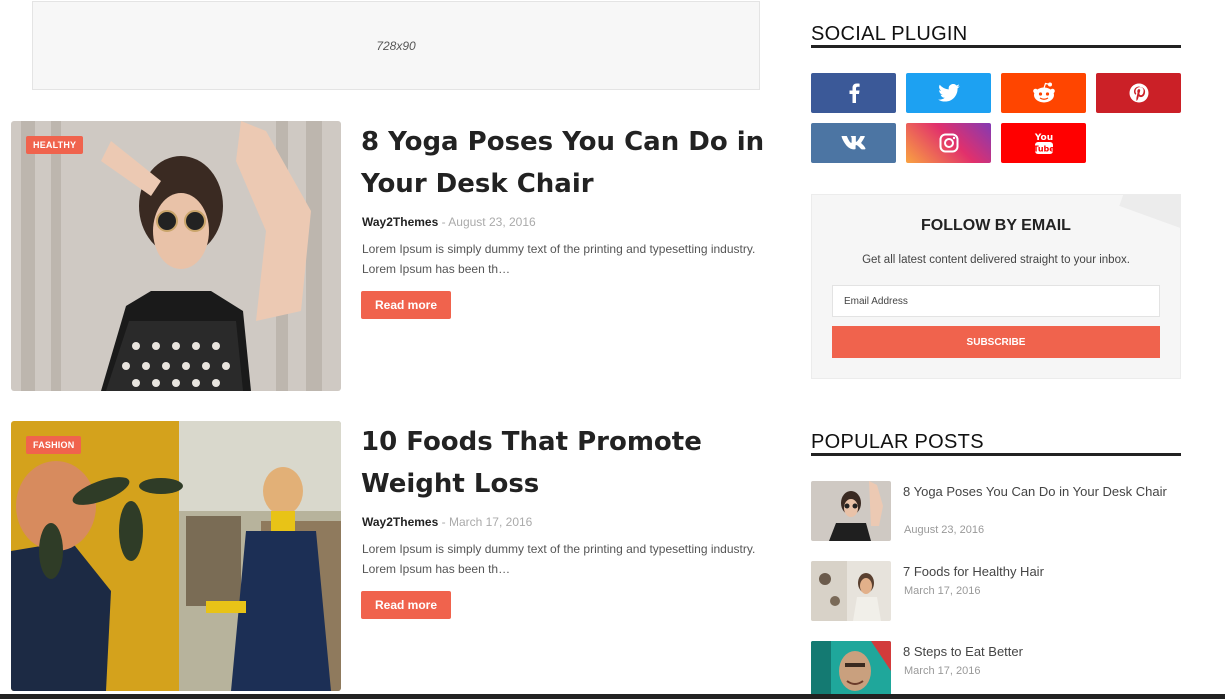 The image size is (1225, 699). Describe the element at coordinates (897, 442) in the screenshot. I see `widget-title: POPULAR POSTS` at that location.